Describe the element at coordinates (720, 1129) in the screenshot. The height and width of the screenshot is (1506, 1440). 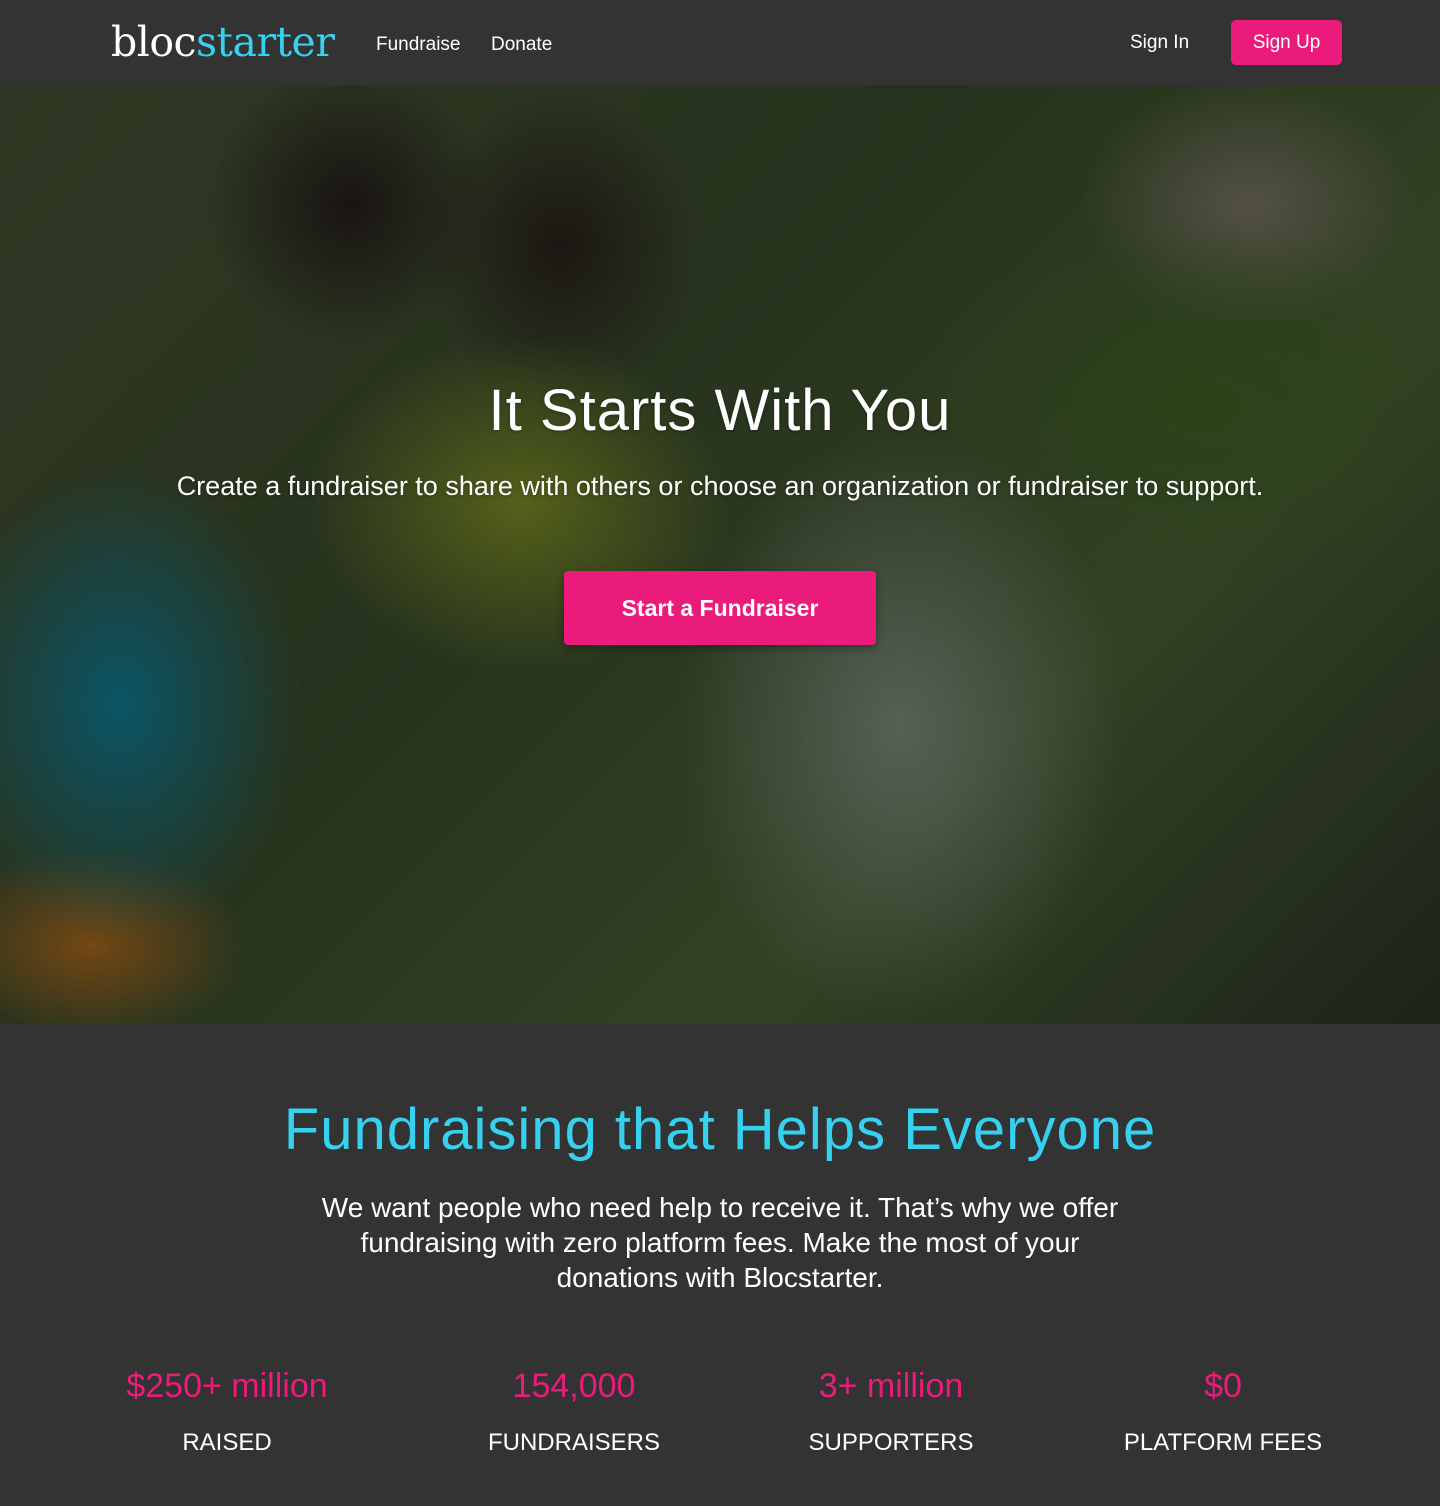
I see `features-title: Fundraising that Helps Everyone` at that location.